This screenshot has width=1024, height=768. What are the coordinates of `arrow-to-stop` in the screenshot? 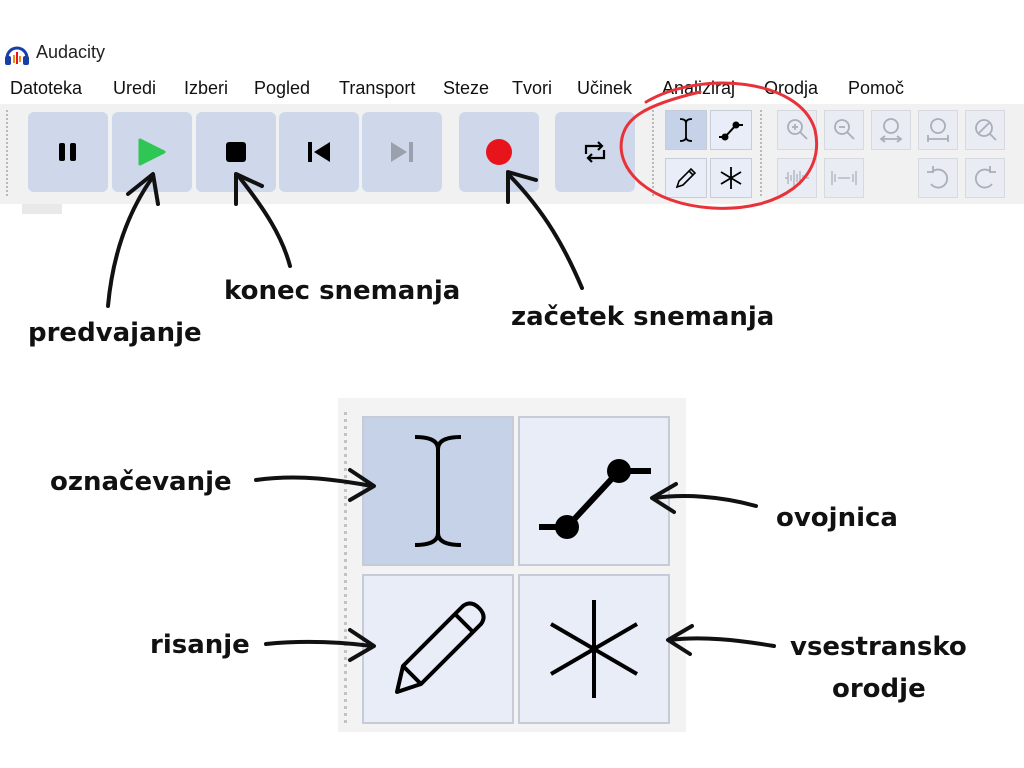 It's located at (265, 222).